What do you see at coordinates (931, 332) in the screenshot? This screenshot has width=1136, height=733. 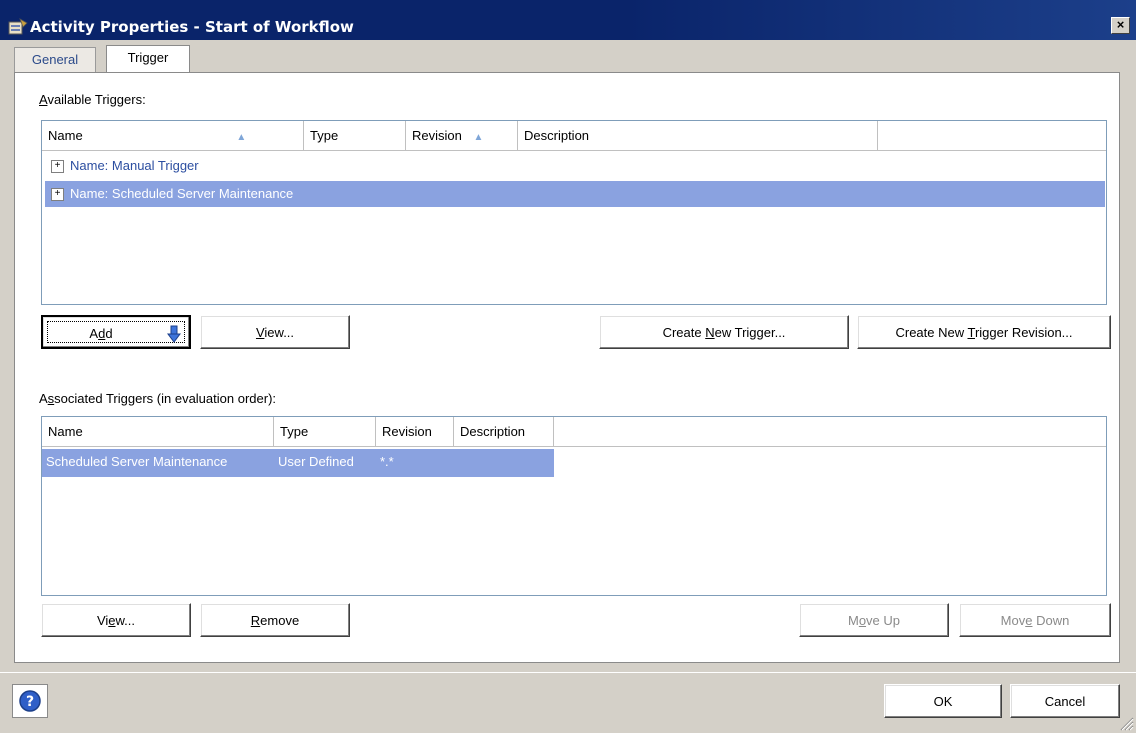 I see `create-revision-label-pre: Create New` at bounding box center [931, 332].